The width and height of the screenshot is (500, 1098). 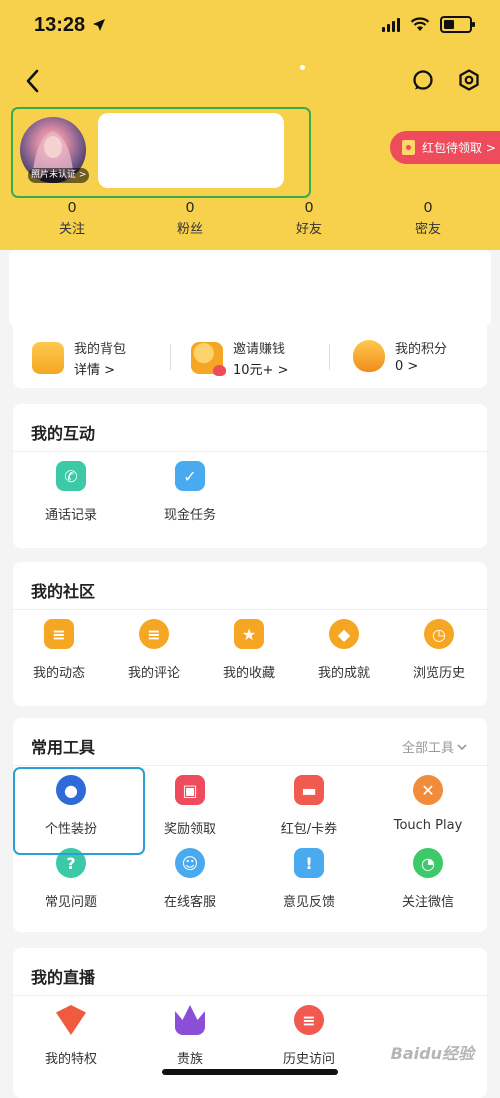 I want to click on touch-play-icon: ✕, so click(x=428, y=790).